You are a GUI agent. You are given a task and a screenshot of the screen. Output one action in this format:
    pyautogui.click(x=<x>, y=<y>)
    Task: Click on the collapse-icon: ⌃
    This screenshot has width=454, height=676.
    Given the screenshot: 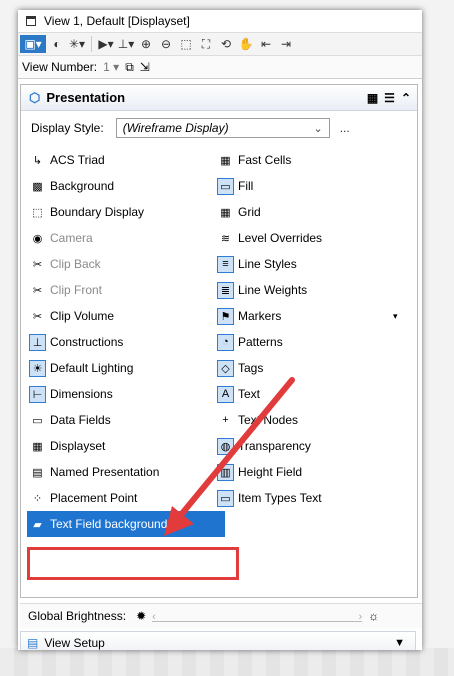 What is the action you would take?
    pyautogui.click(x=406, y=98)
    